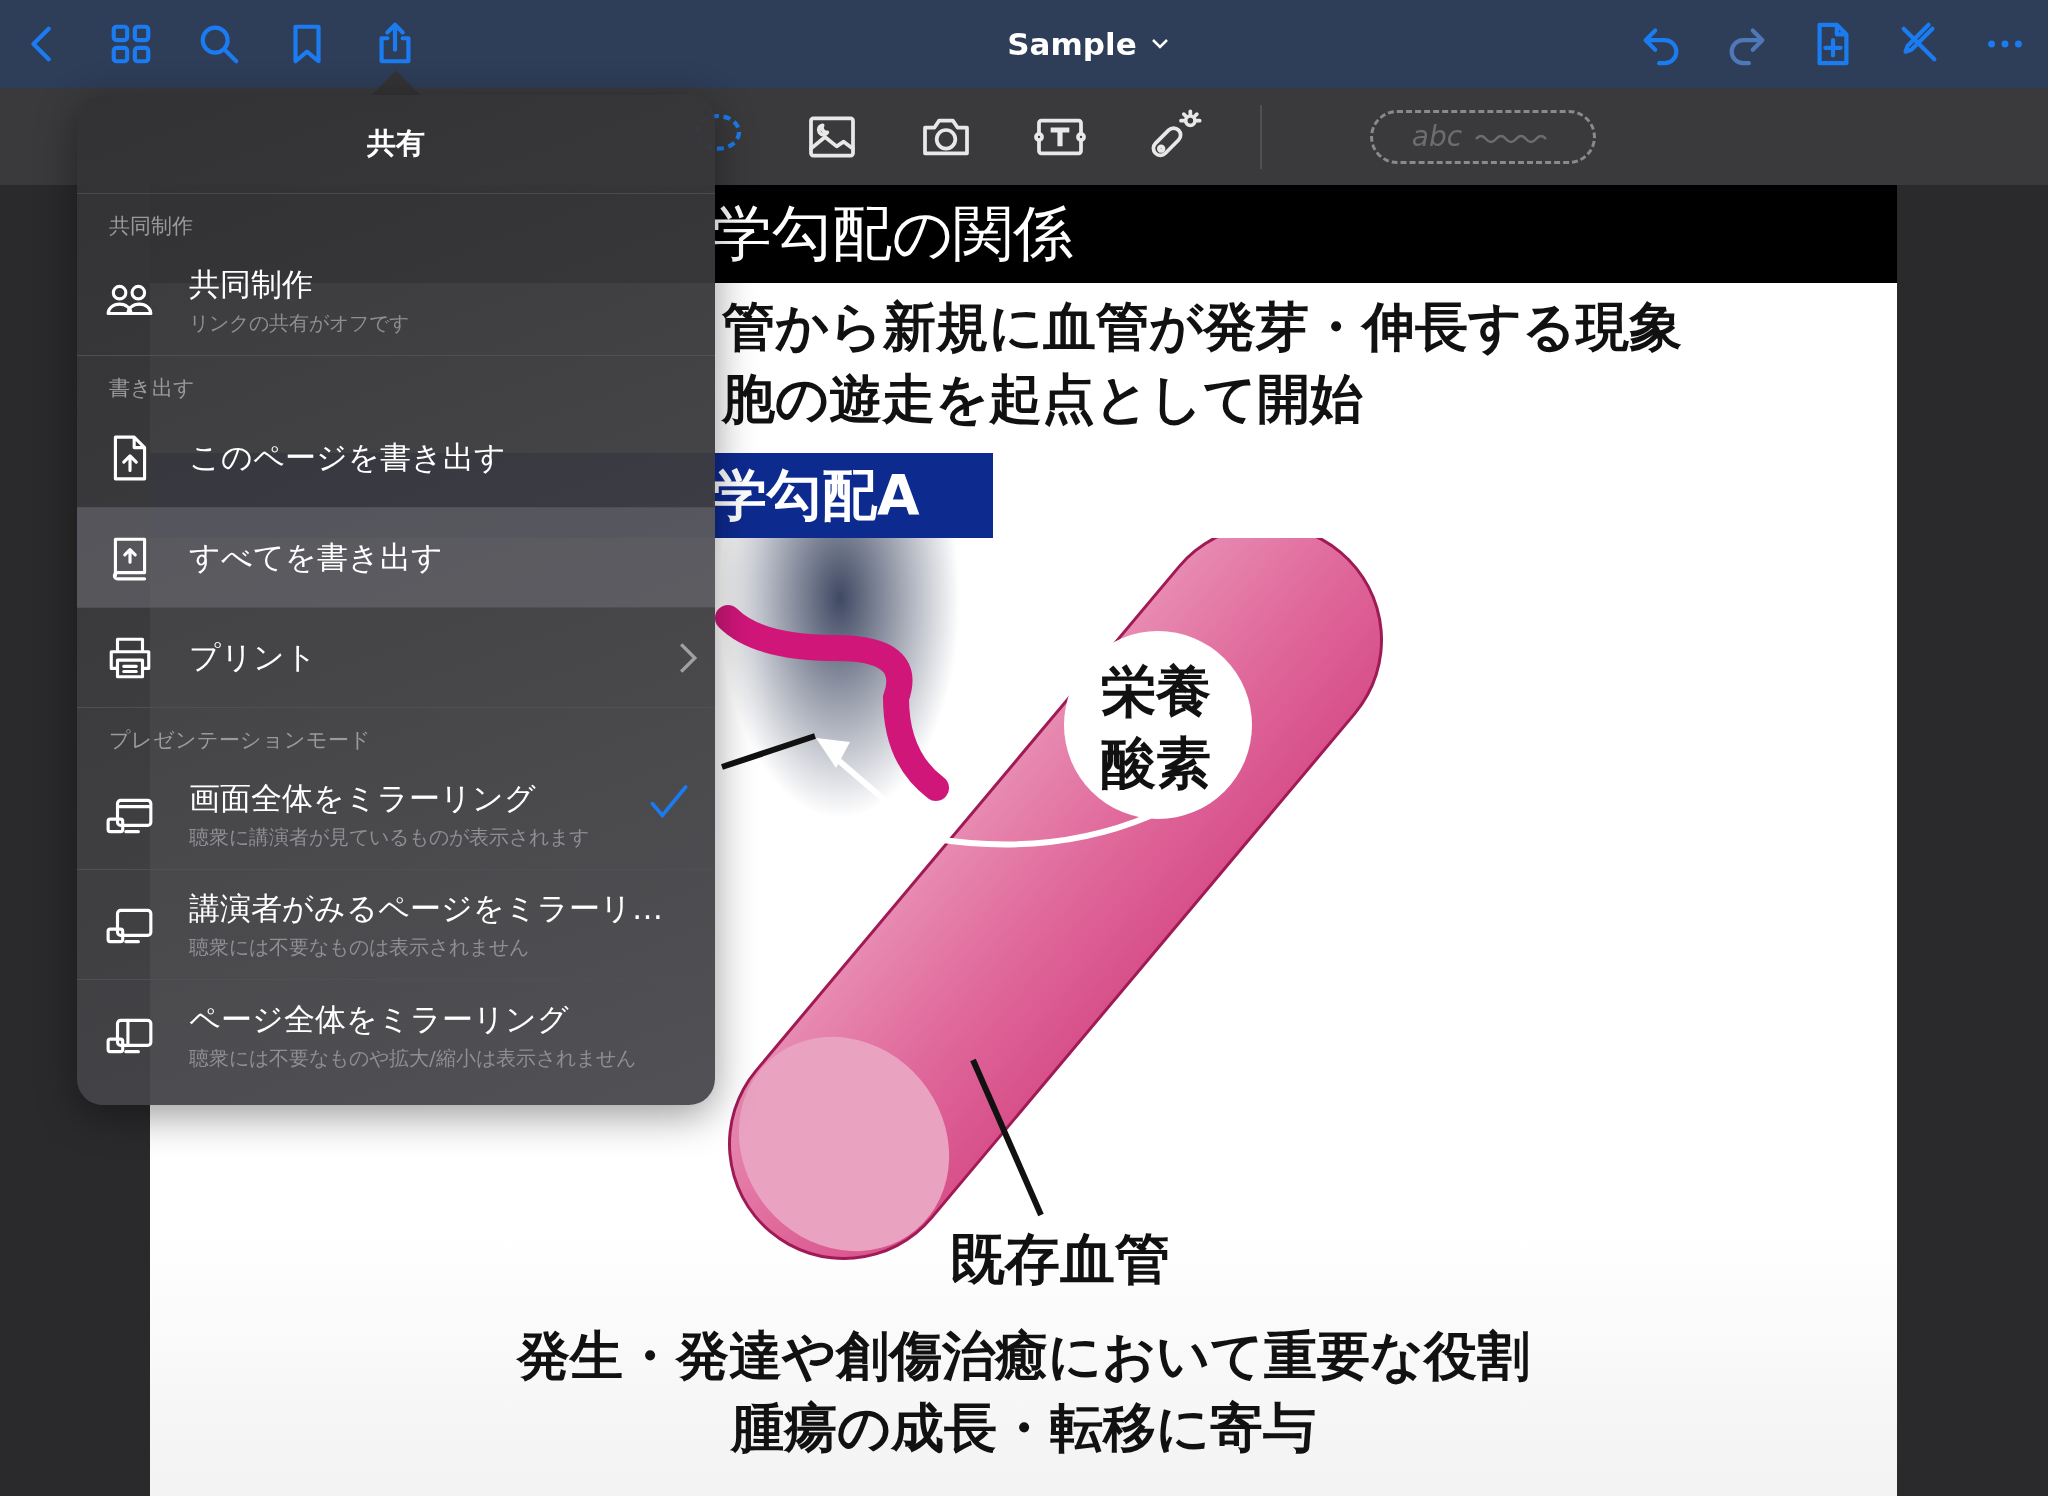 Image resolution: width=2048 pixels, height=1496 pixels. Describe the element at coordinates (396, 301) in the screenshot. I see `menu-item: 共同制作 リンクの共有がオフです` at that location.